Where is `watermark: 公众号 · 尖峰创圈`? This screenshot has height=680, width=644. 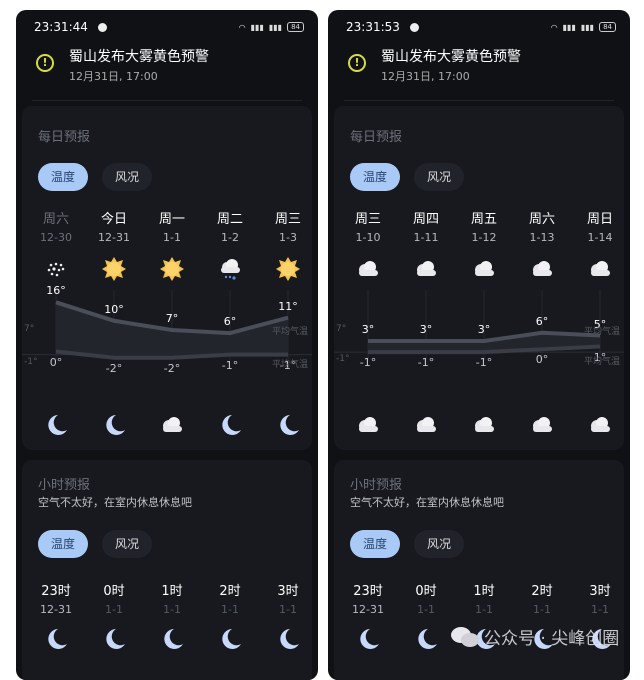
watermark: 公众号 · 尖峰创圈 is located at coordinates (534, 636).